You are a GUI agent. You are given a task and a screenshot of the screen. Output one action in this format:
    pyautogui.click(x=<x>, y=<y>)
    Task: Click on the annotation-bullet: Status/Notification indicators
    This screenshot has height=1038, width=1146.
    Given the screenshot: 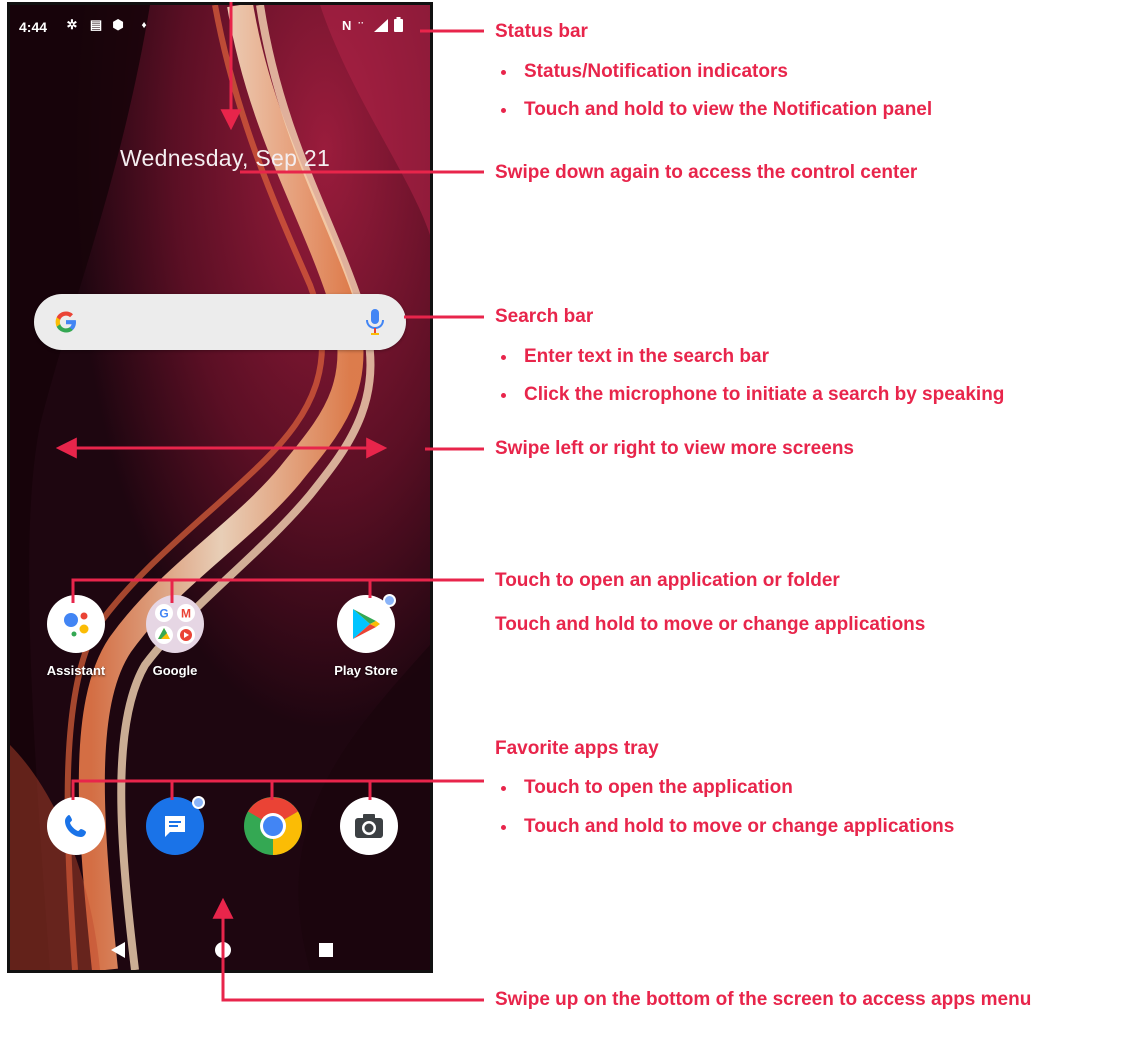 What is the action you would take?
    pyautogui.click(x=644, y=71)
    